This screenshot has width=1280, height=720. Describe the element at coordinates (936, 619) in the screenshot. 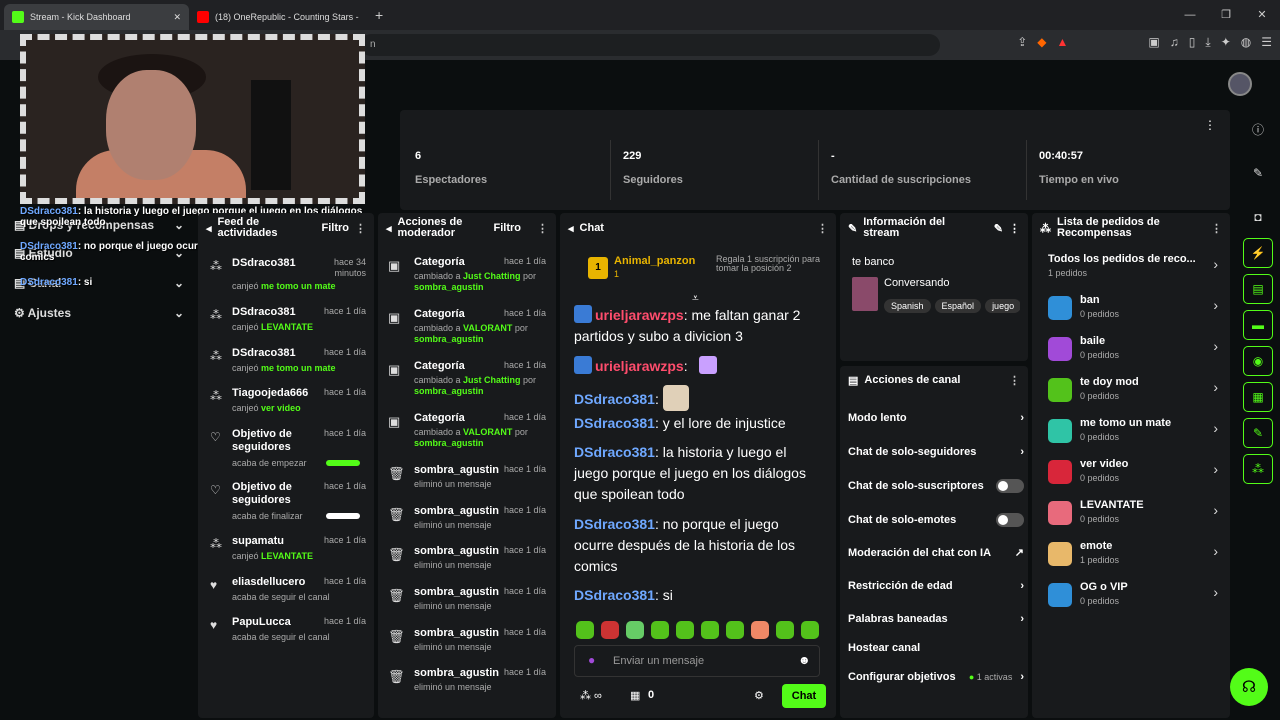

I see `action-banned-words: Palabras baneadas ›` at that location.